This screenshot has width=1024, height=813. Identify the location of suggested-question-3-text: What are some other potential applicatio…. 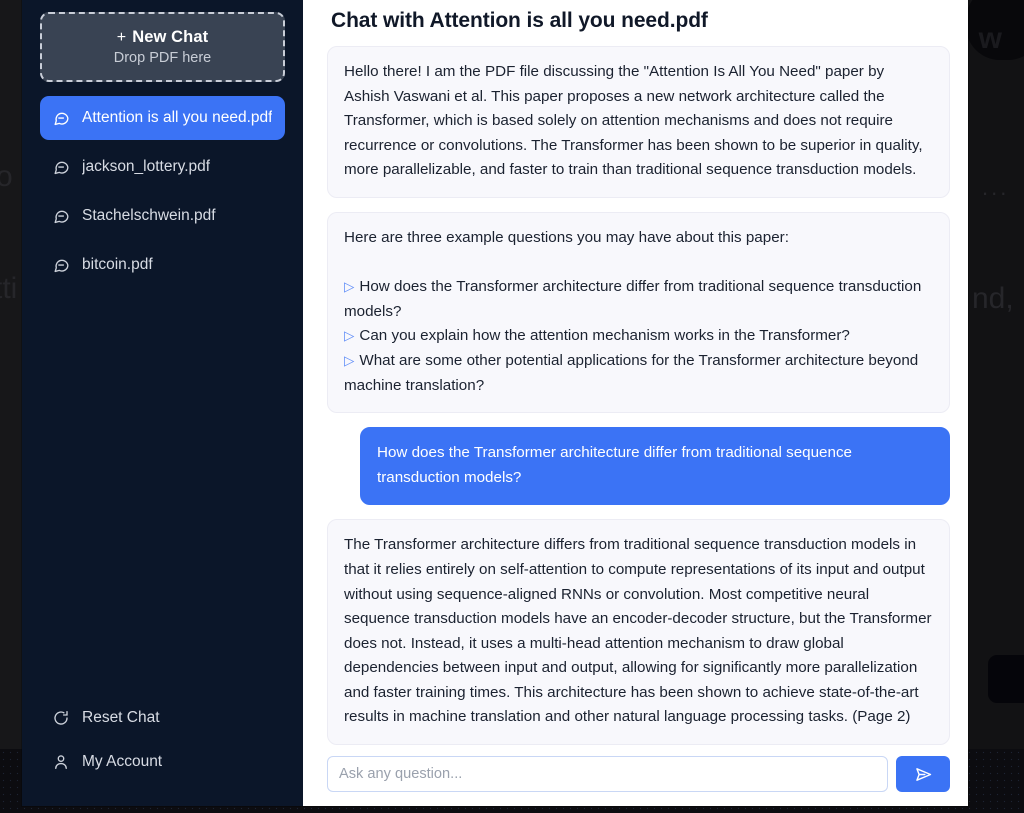
(631, 372).